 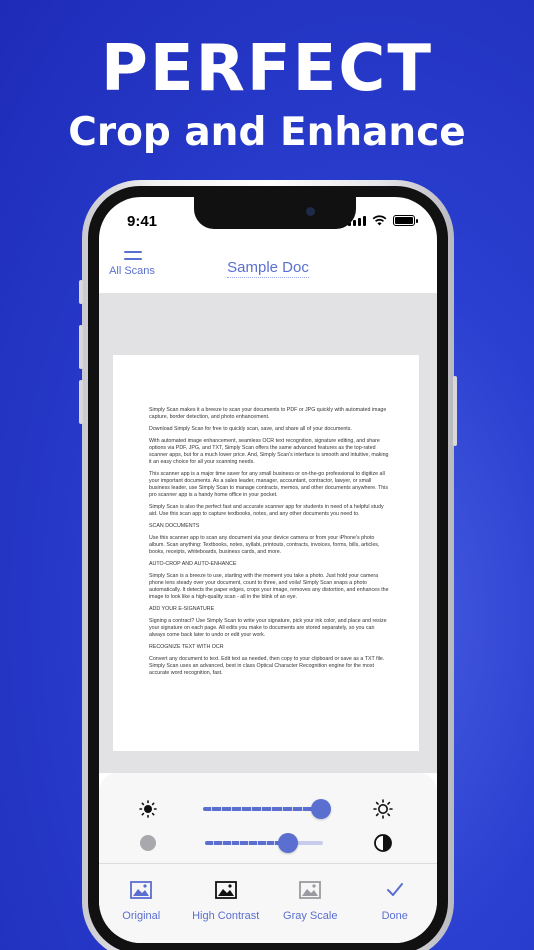 What do you see at coordinates (174, 526) in the screenshot?
I see `doc-section-heading: SCAN DOCUMENTS` at bounding box center [174, 526].